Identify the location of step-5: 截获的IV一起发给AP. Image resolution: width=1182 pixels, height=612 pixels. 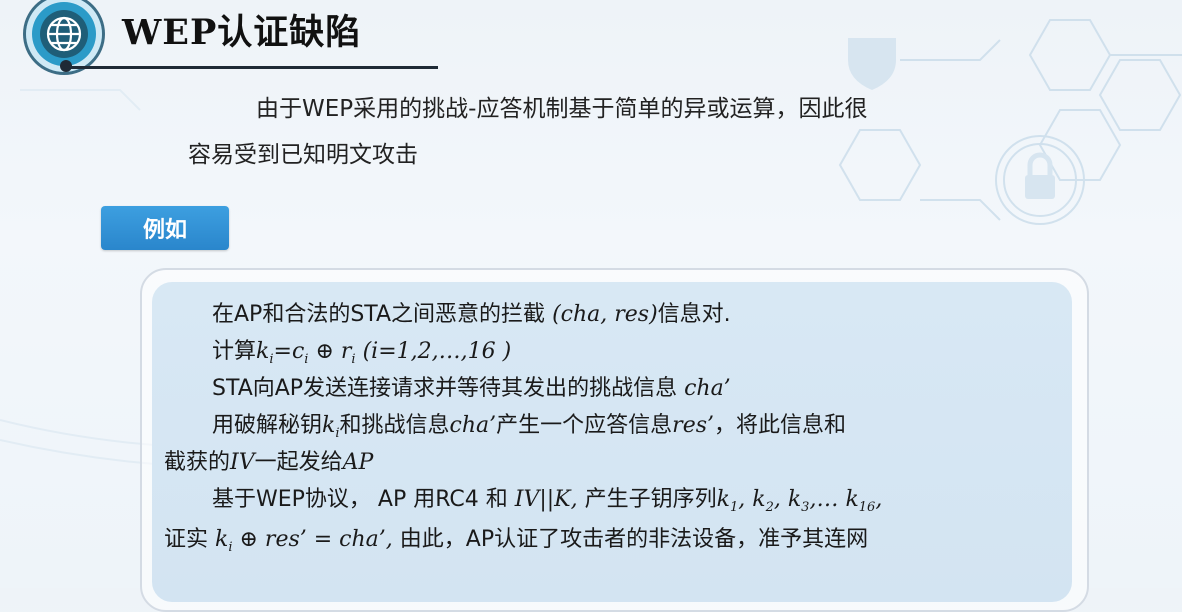
(614, 462).